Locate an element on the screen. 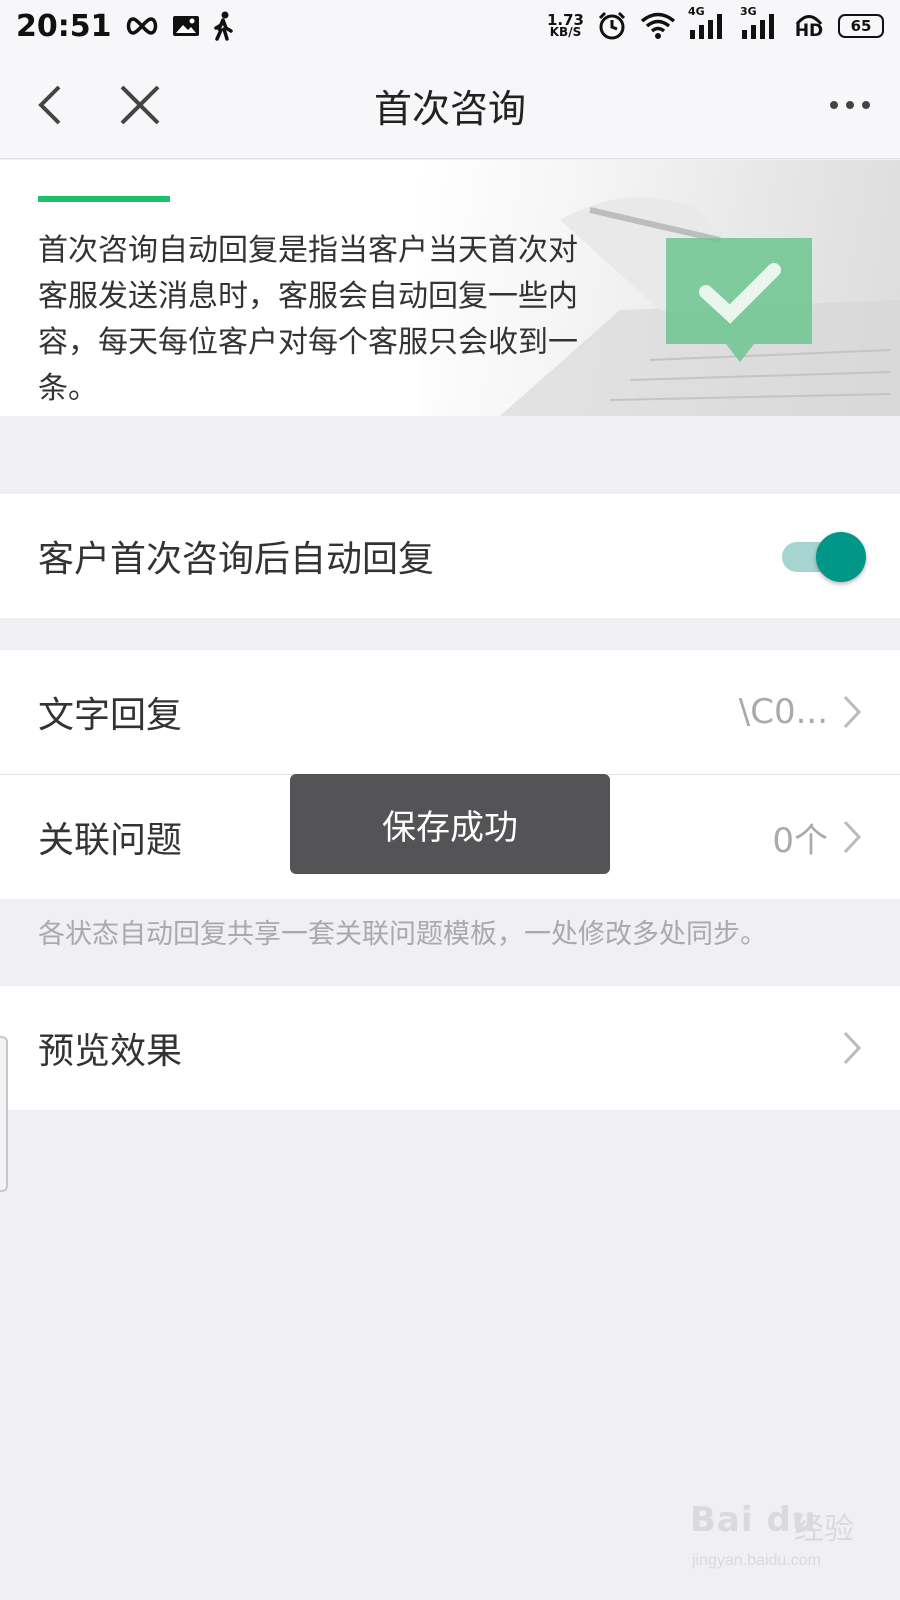  text-reply-label: 文字回复 is located at coordinates (110, 715).